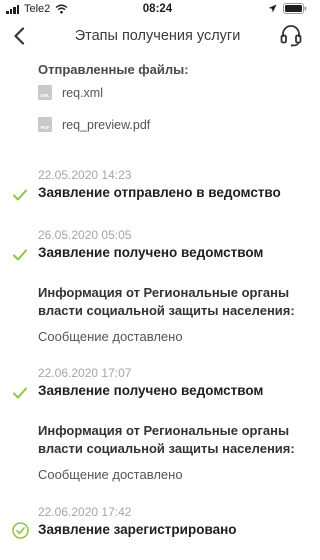 Image resolution: width=320 pixels, height=560 pixels. I want to click on file-name: req_preview.pdf, so click(106, 124).